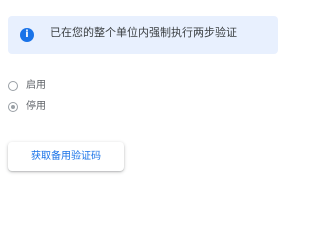 The width and height of the screenshot is (320, 240). Describe the element at coordinates (143, 32) in the screenshot. I see `banner-message: 已在您的整个单位内强制执行两步验证` at that location.